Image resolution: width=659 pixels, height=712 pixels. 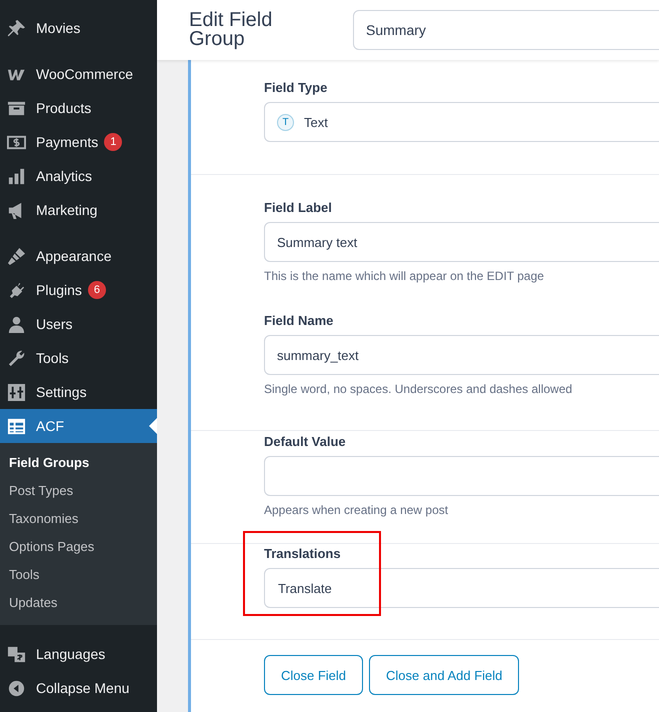 What do you see at coordinates (78, 392) in the screenshot?
I see `menu-item: Settings` at bounding box center [78, 392].